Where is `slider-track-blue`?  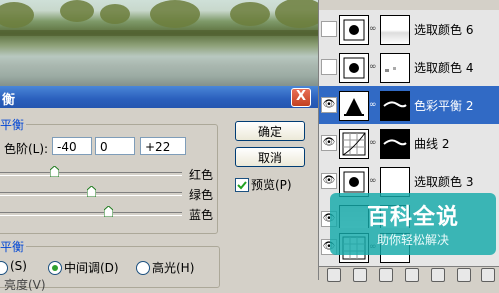
slider-track-blue is located at coordinates (91, 214).